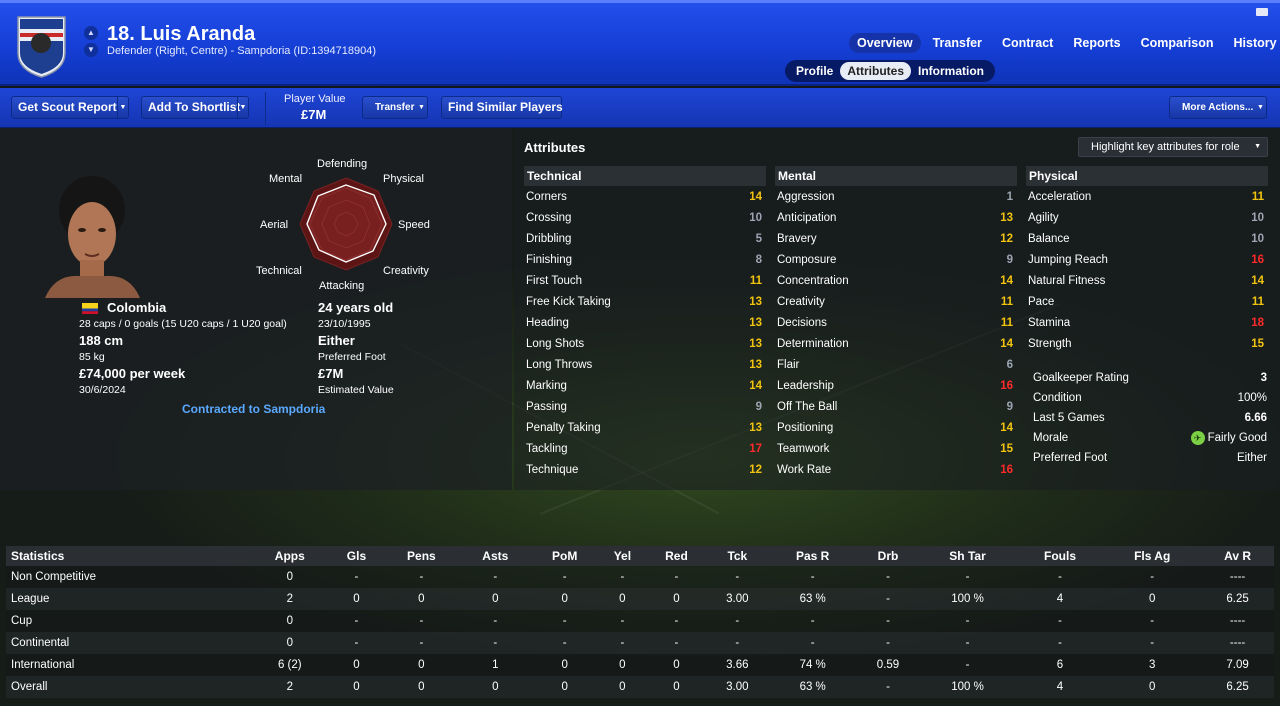 The image size is (1280, 706). What do you see at coordinates (502, 107) in the screenshot?
I see `find-similar-button: Find Similar Players` at bounding box center [502, 107].